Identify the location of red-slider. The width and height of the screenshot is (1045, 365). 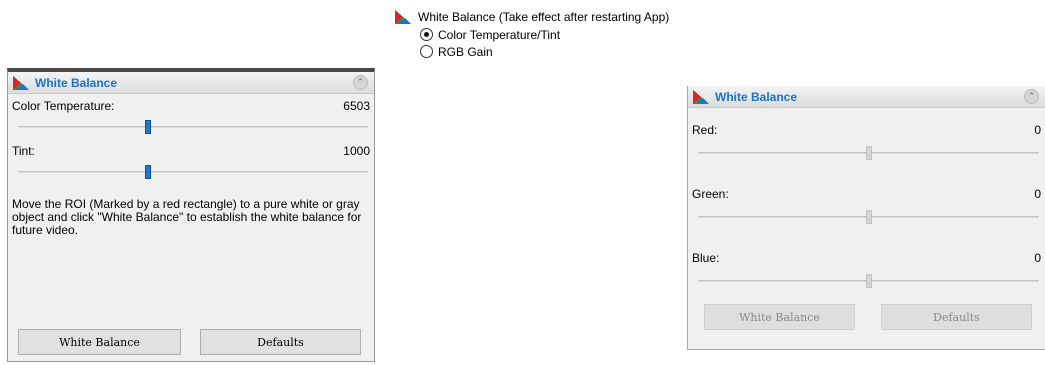
(868, 153).